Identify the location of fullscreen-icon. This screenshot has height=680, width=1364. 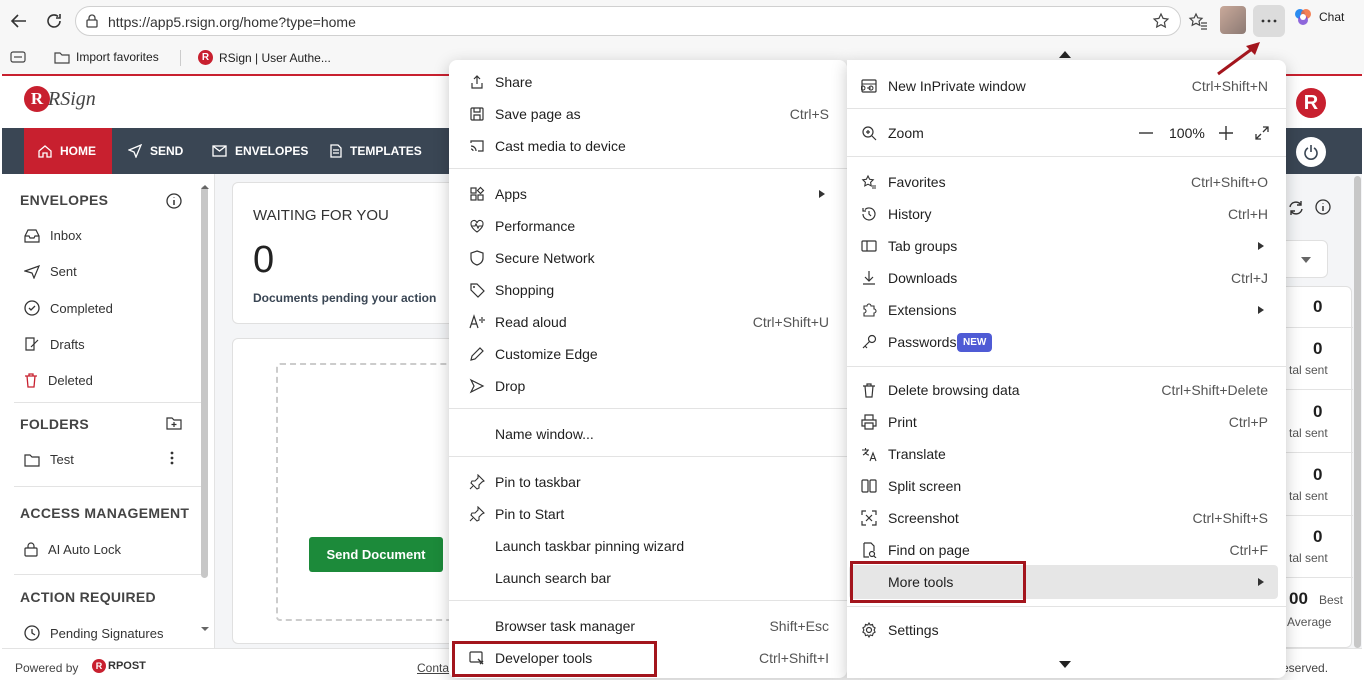
(1262, 133).